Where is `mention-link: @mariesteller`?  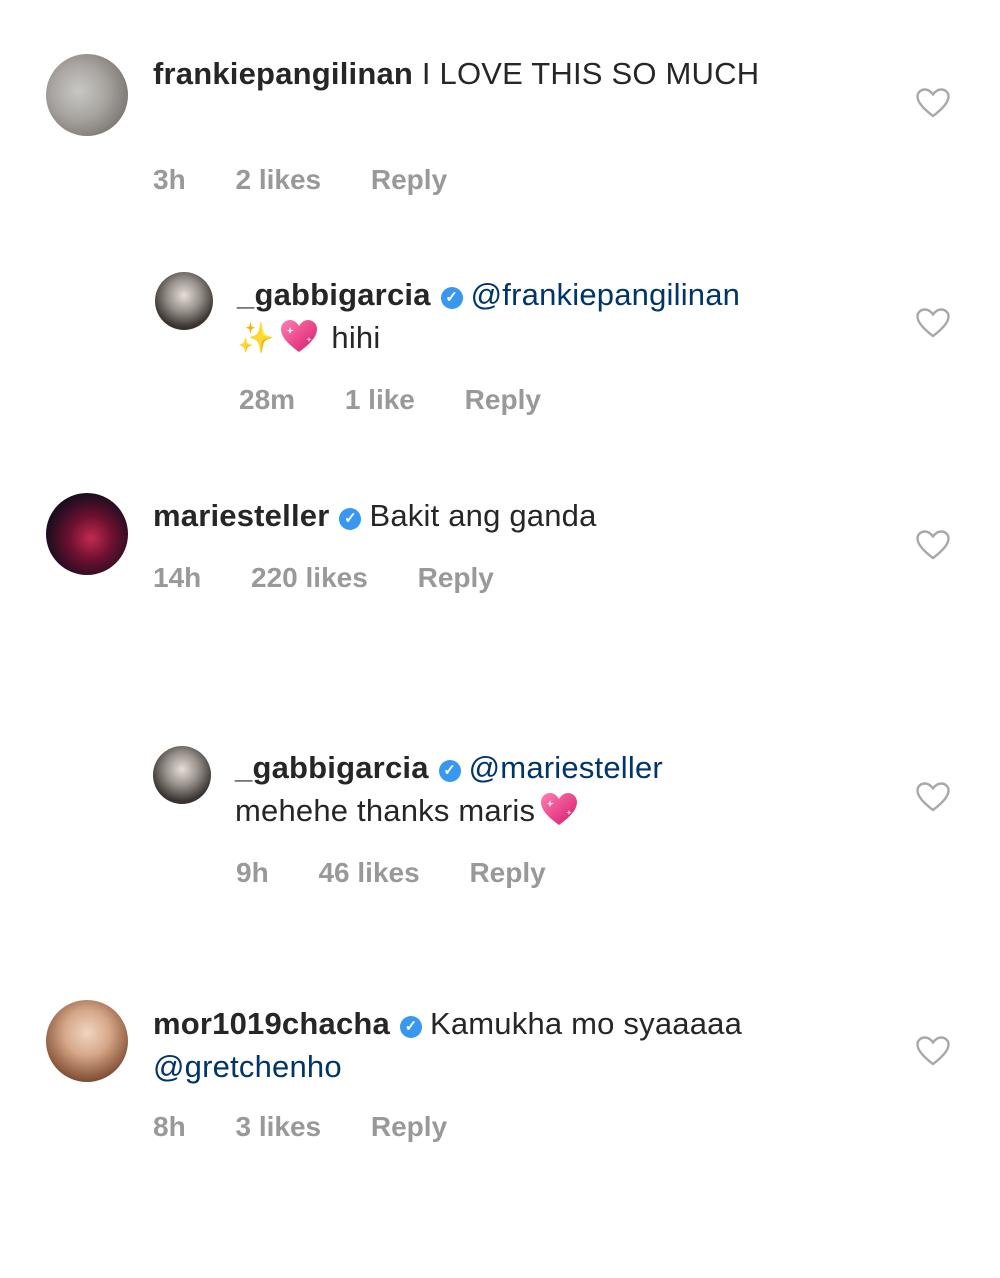 mention-link: @mariesteller is located at coordinates (566, 767).